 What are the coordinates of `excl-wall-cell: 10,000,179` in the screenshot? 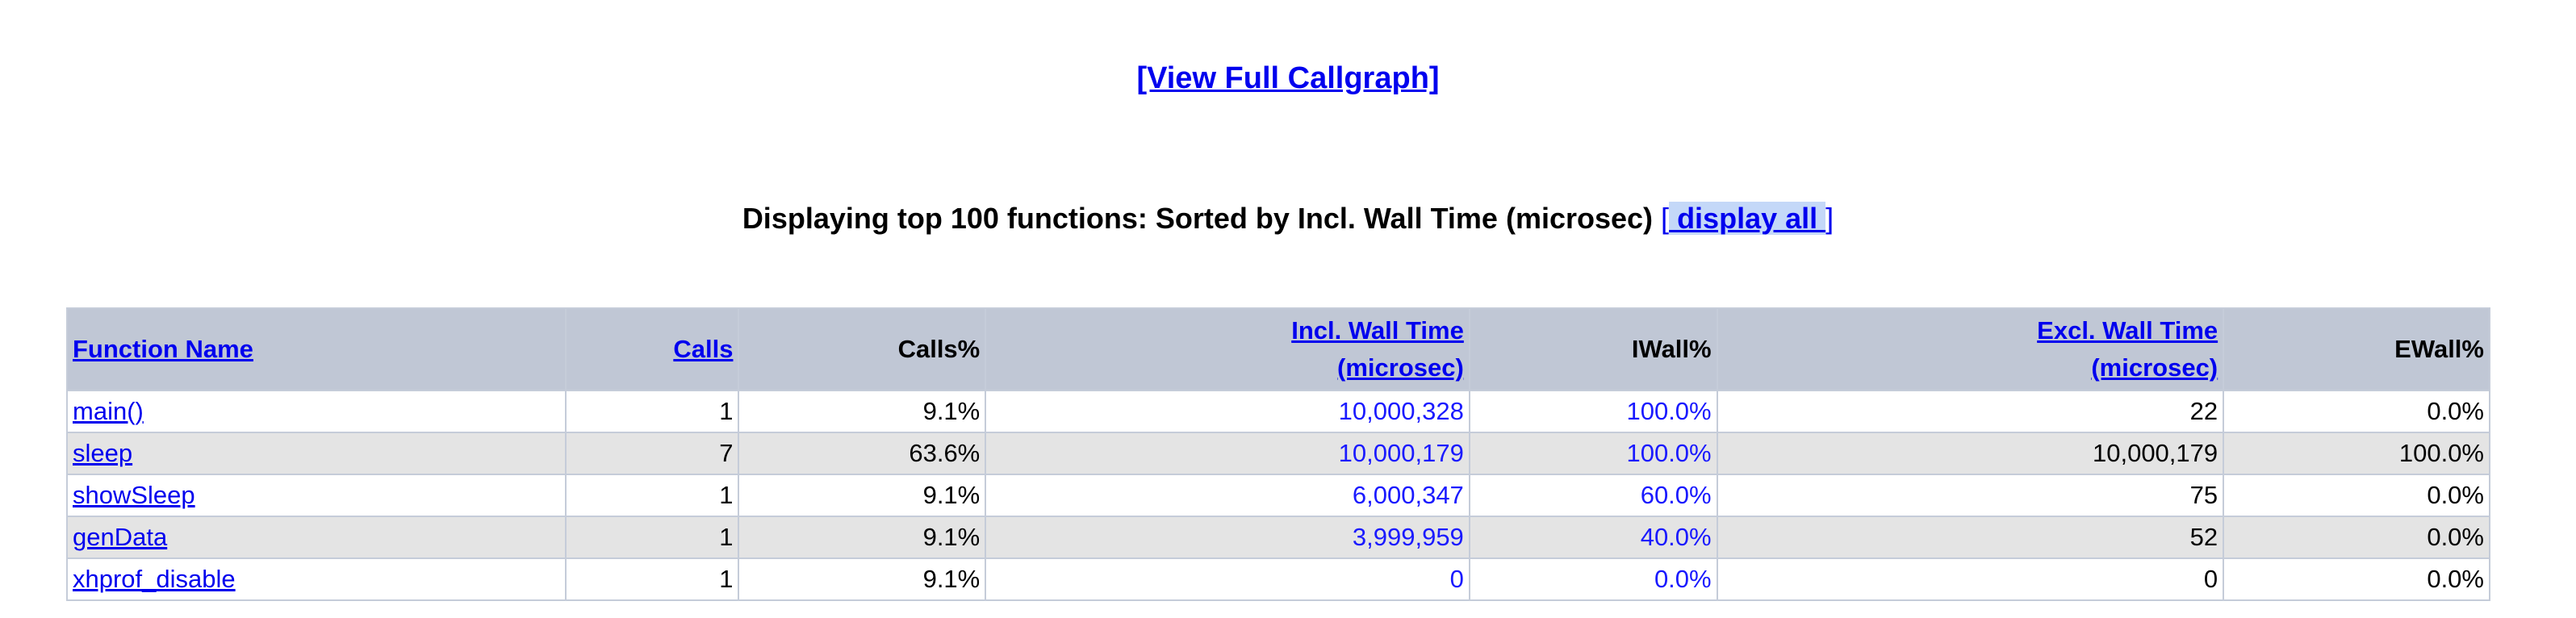 It's located at (1970, 453).